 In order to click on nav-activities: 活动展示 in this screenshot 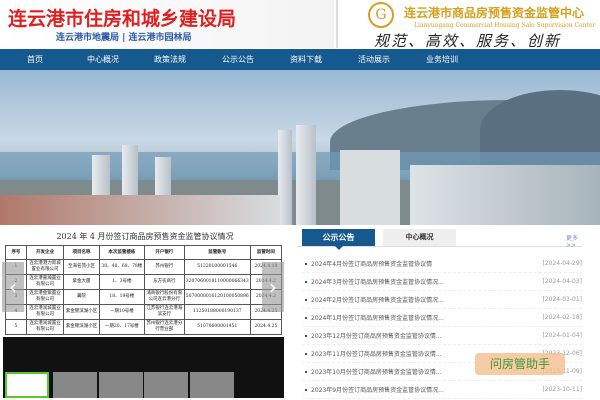, I will do `click(374, 59)`.